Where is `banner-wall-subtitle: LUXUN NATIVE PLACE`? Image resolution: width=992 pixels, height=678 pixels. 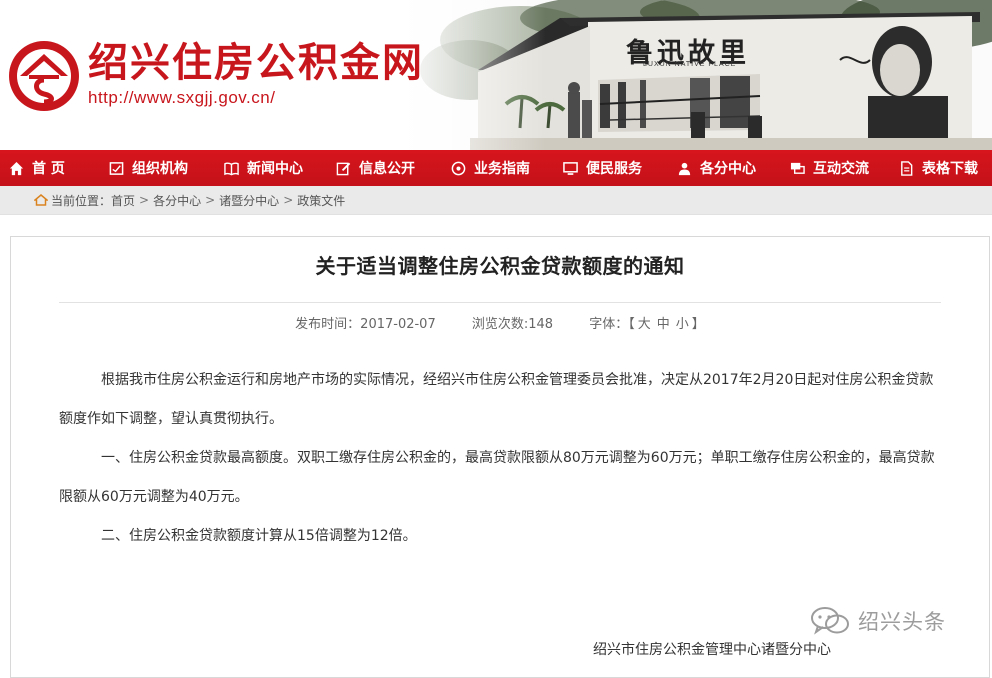
banner-wall-subtitle: LUXUN NATIVE PLACE is located at coordinates (690, 64).